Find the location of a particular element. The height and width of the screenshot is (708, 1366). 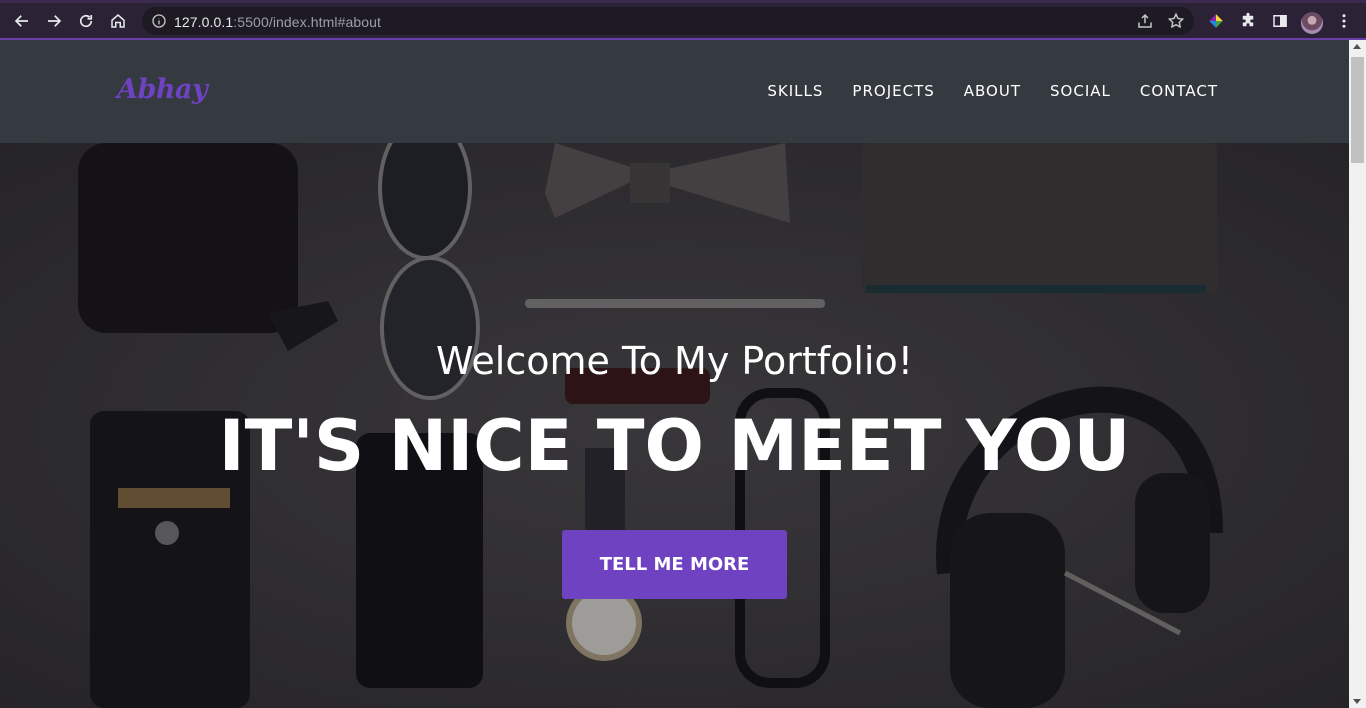

side-panel-icon is located at coordinates (1280, 21).